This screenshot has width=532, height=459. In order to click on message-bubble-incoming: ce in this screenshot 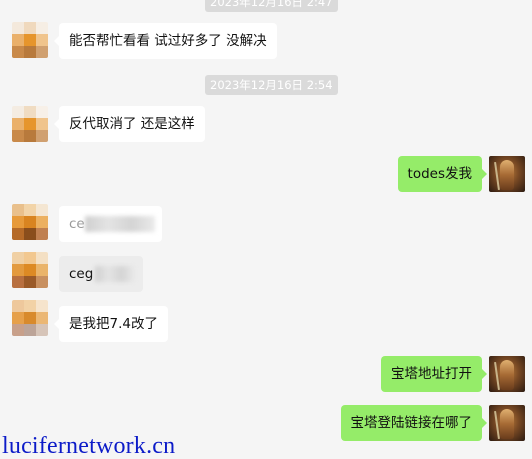, I will do `click(110, 224)`.